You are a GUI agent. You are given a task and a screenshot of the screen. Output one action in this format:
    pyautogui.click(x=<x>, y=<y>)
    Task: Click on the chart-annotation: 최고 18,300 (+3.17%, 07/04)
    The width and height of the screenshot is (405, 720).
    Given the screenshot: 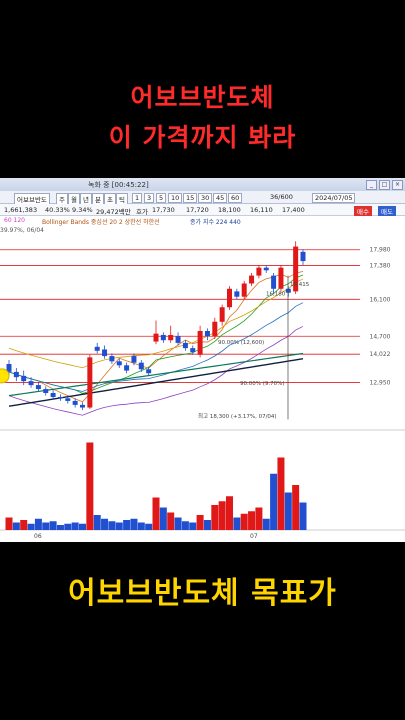 What is the action you would take?
    pyautogui.click(x=237, y=416)
    